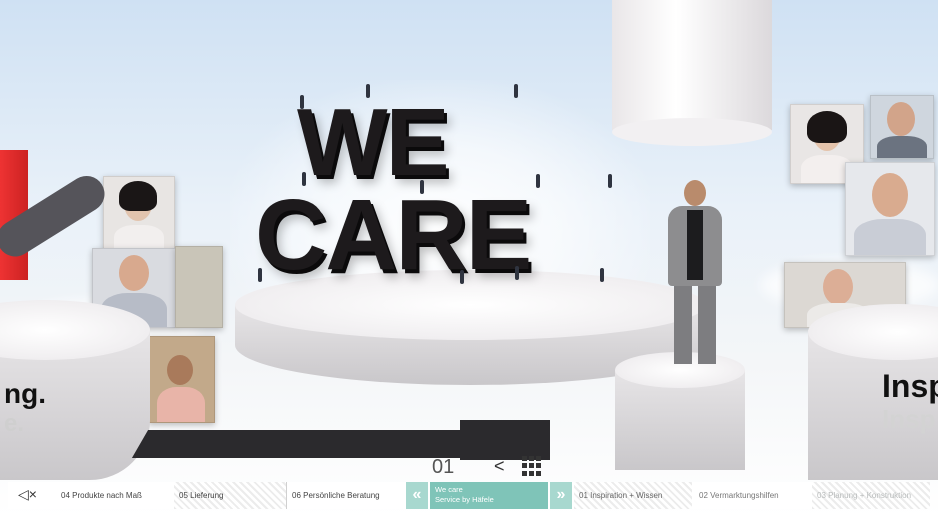 Image resolution: width=938 pixels, height=517 pixels. Describe the element at coordinates (449, 489) in the screenshot. I see `active-title: We care` at that location.